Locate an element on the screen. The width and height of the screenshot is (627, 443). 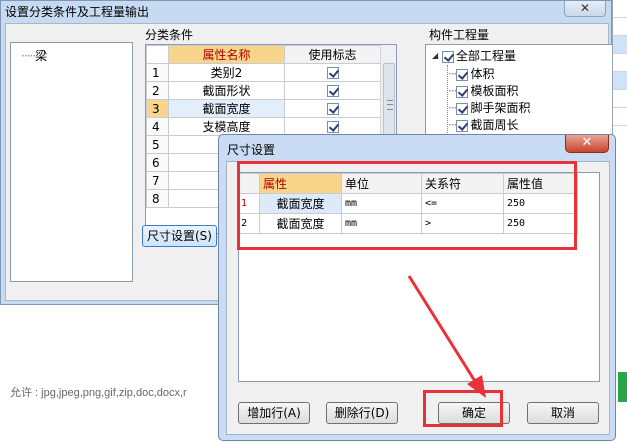
arrow-head is located at coordinates (476, 386).